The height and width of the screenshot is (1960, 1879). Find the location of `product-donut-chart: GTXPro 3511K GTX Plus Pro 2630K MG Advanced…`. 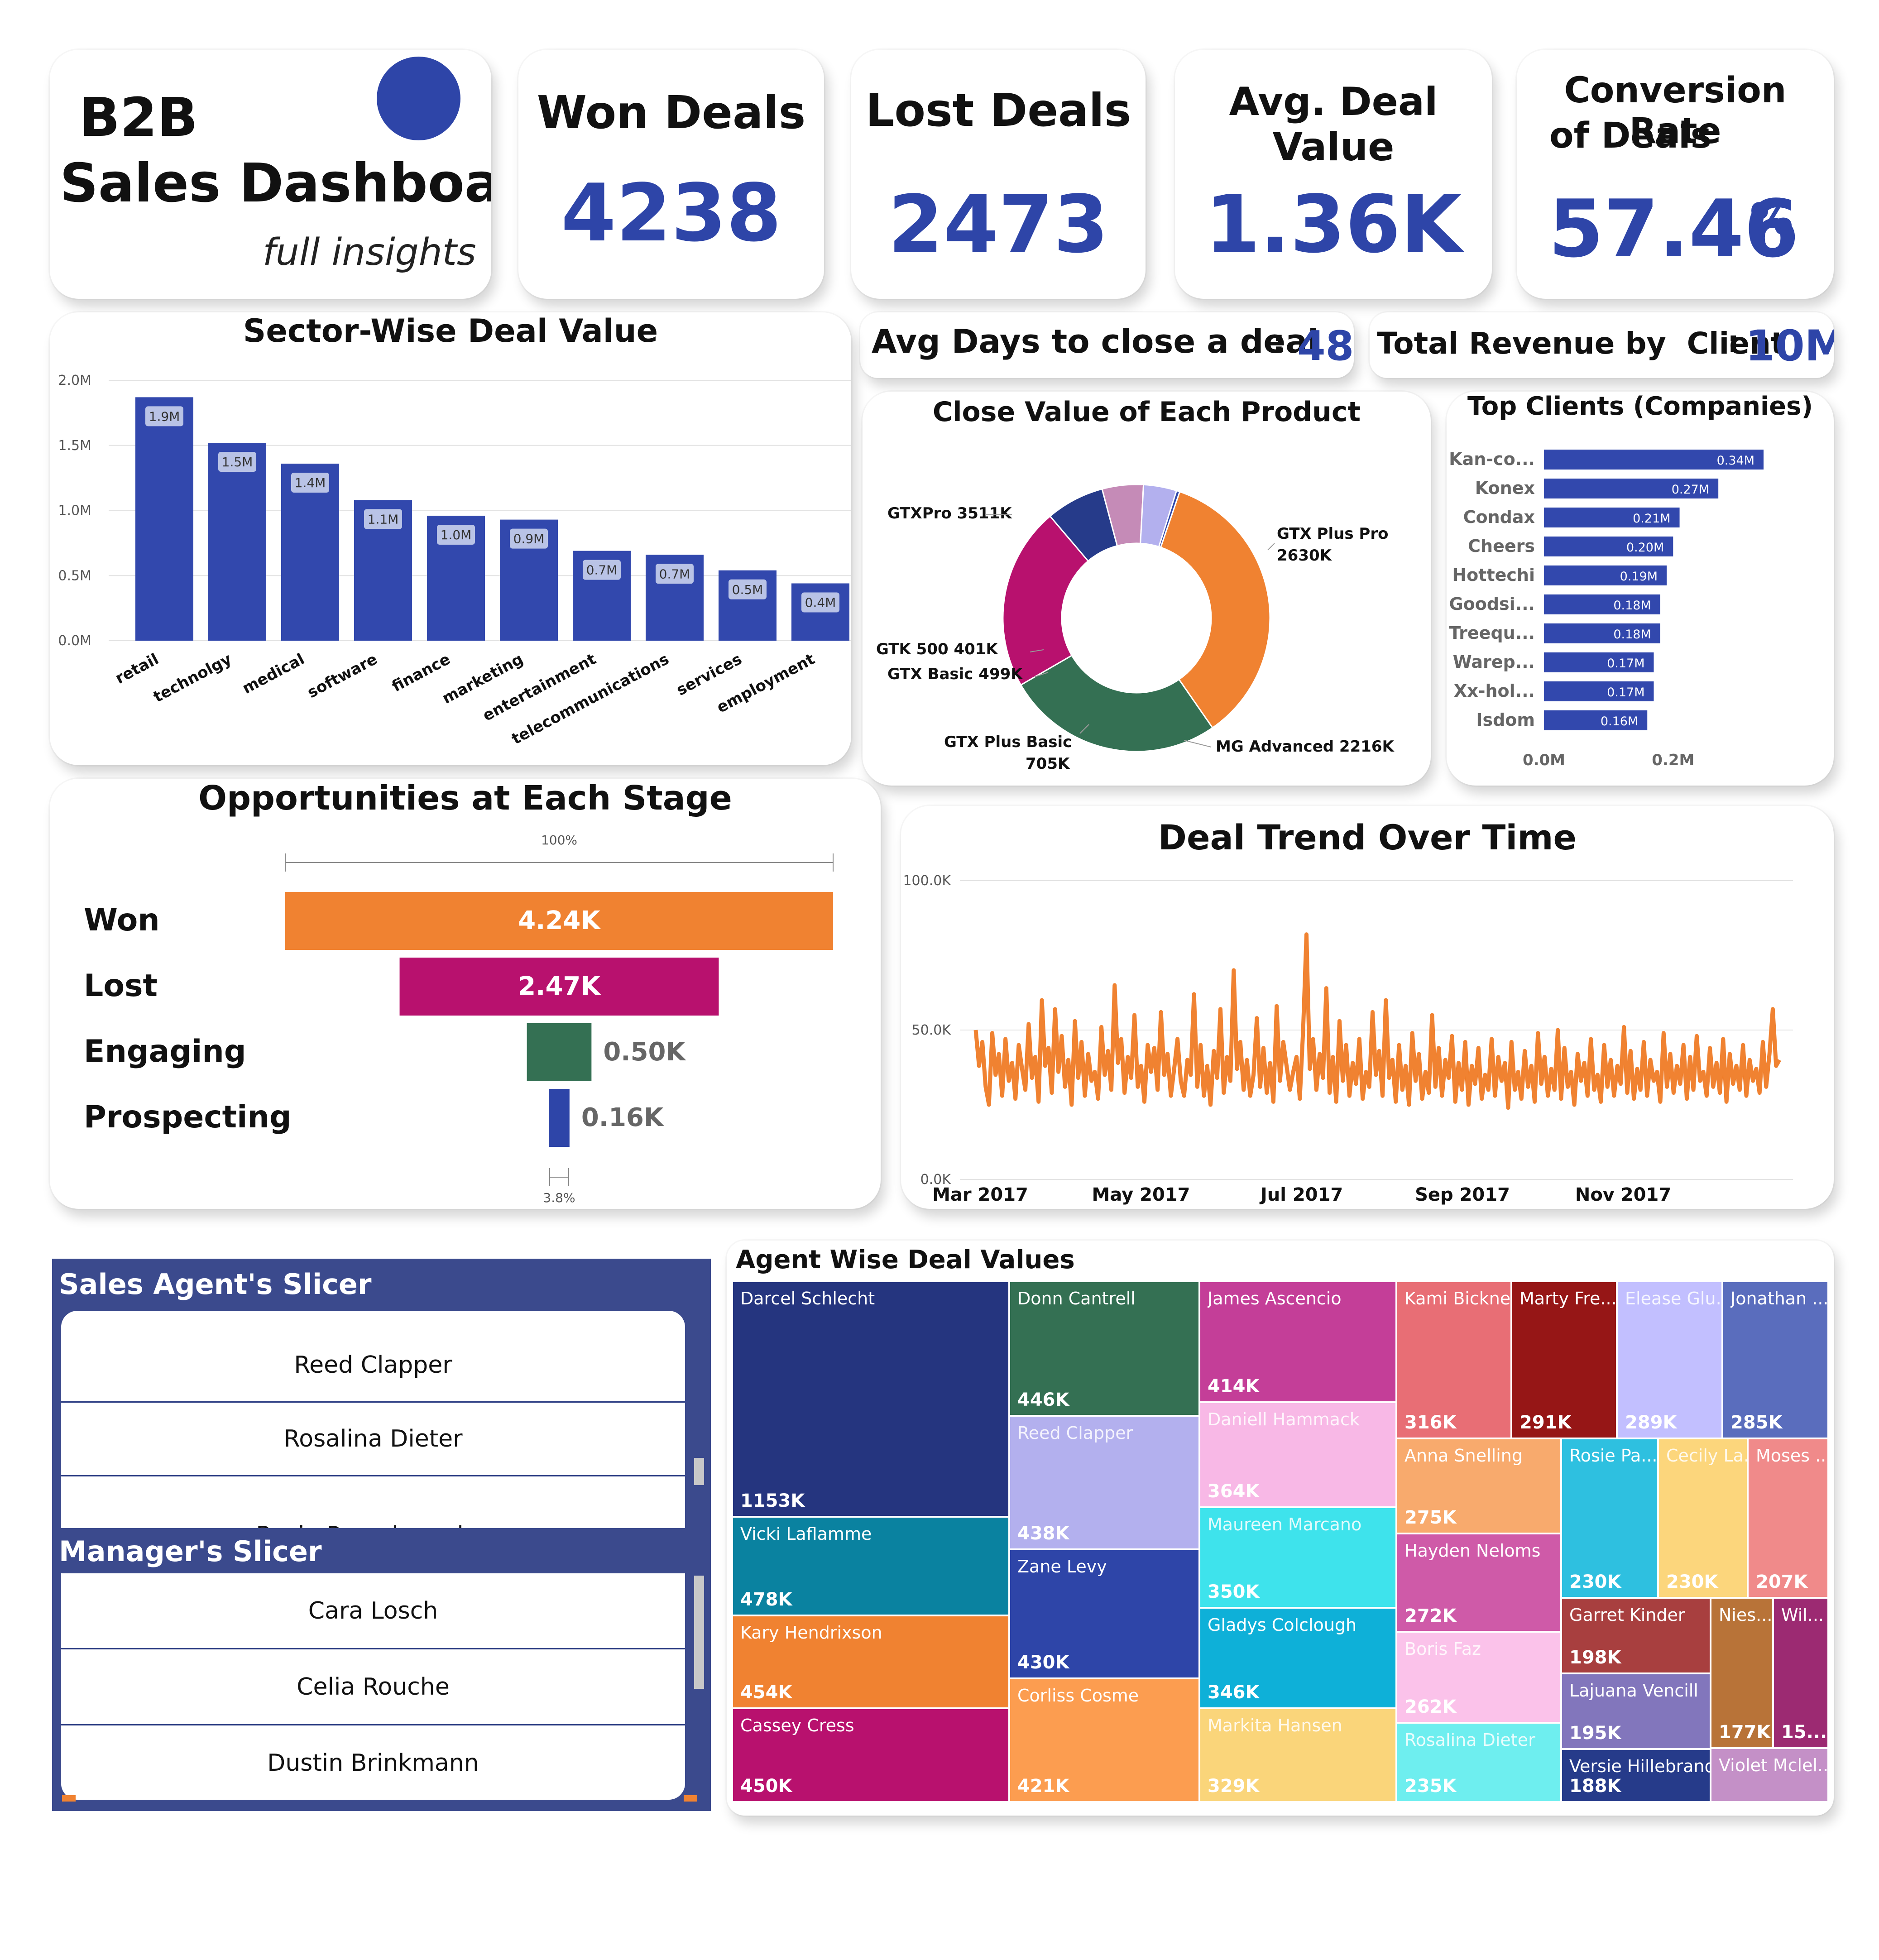

product-donut-chart: GTXPro 3511K GTX Plus Pro 2630K MG Advanced… is located at coordinates (1135, 628).